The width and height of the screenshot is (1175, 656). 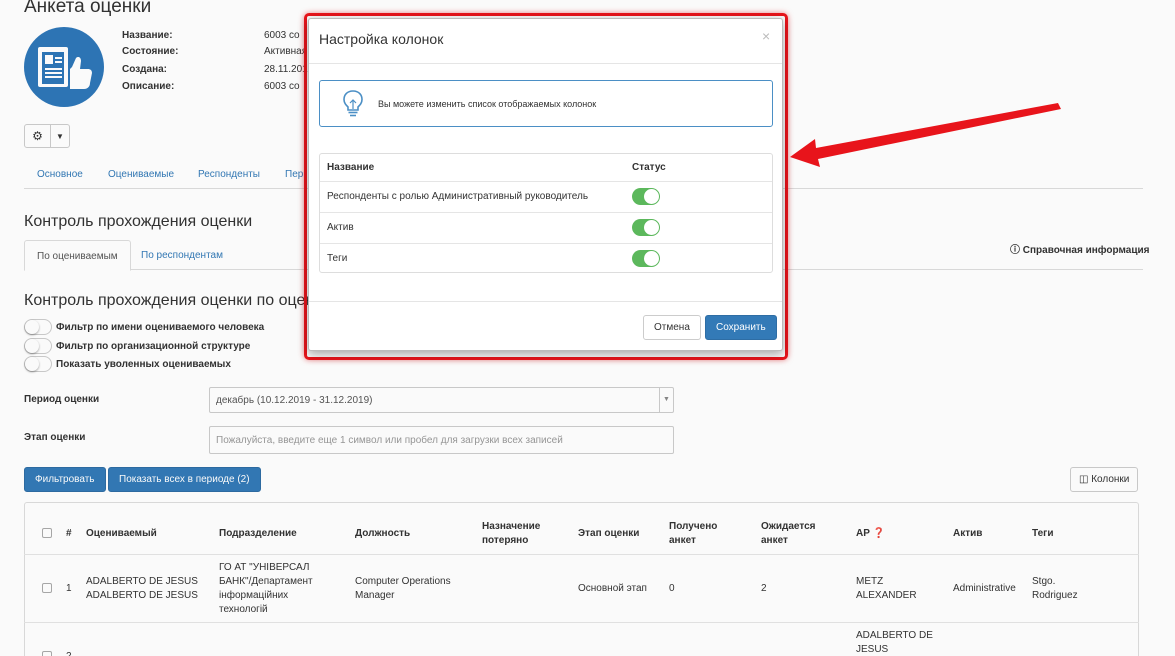 I want to click on column-item-label: Теги, so click(x=337, y=258).